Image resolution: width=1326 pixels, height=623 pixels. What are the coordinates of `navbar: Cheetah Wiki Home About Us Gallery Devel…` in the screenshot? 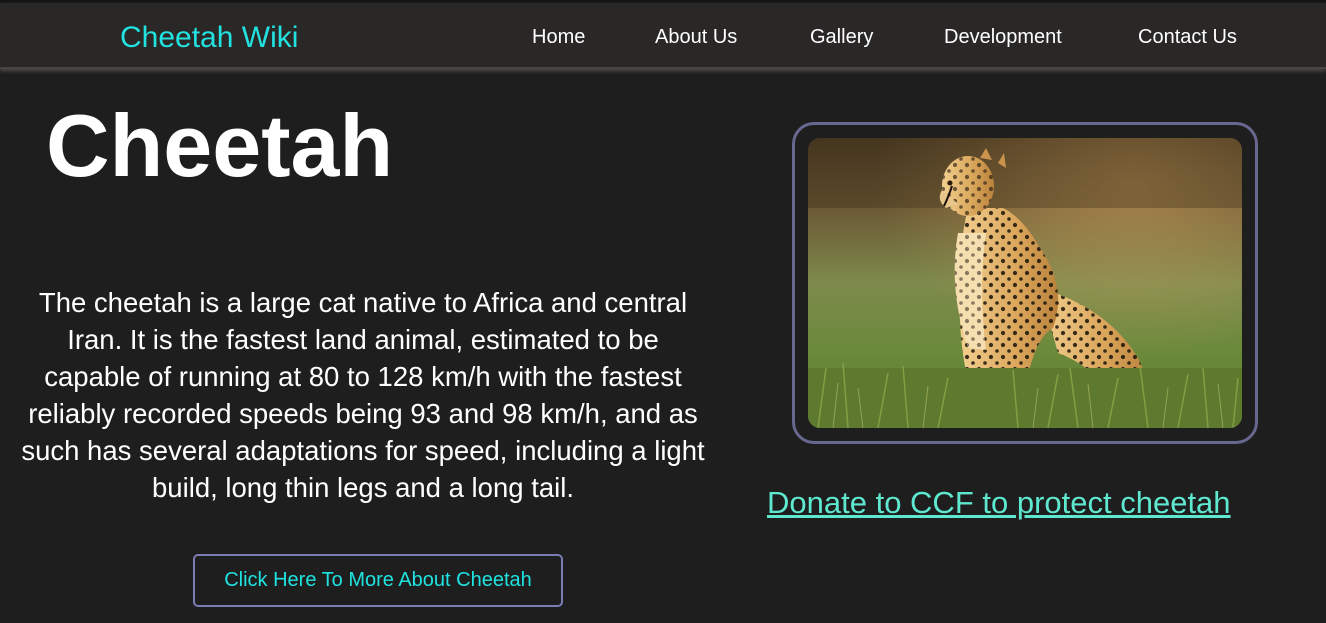 It's located at (663, 36).